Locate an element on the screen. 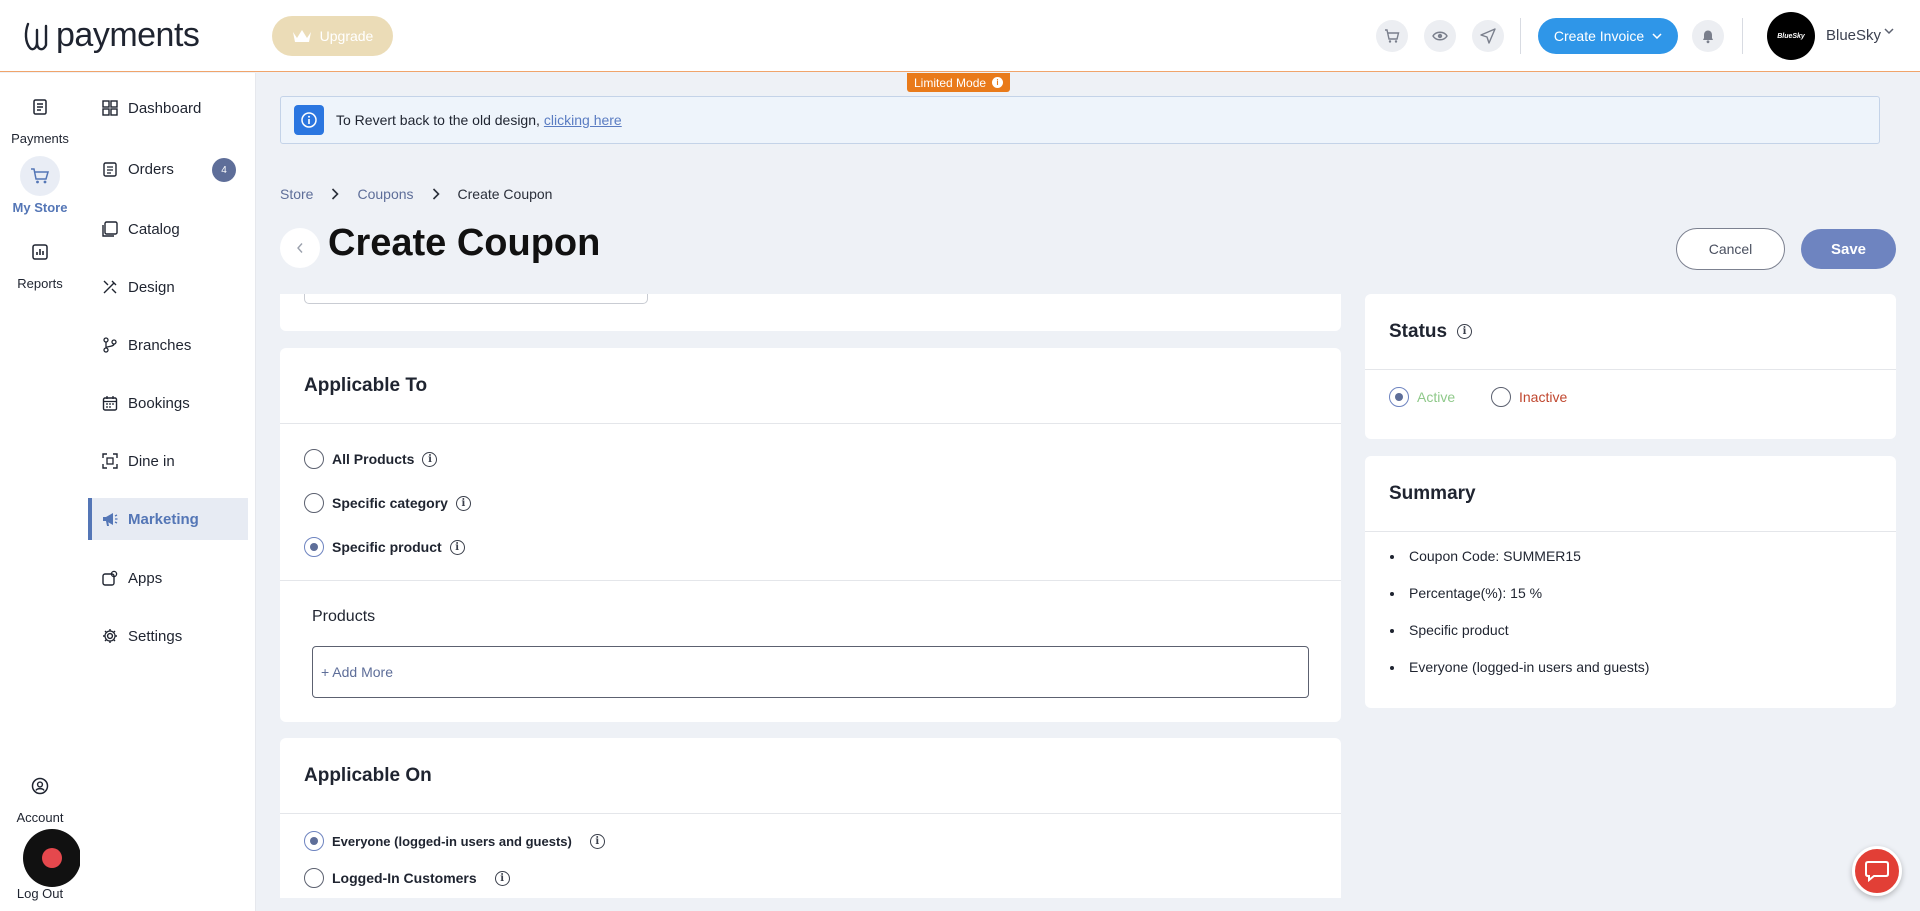  rail-item-reports: Reports is located at coordinates (40, 261).